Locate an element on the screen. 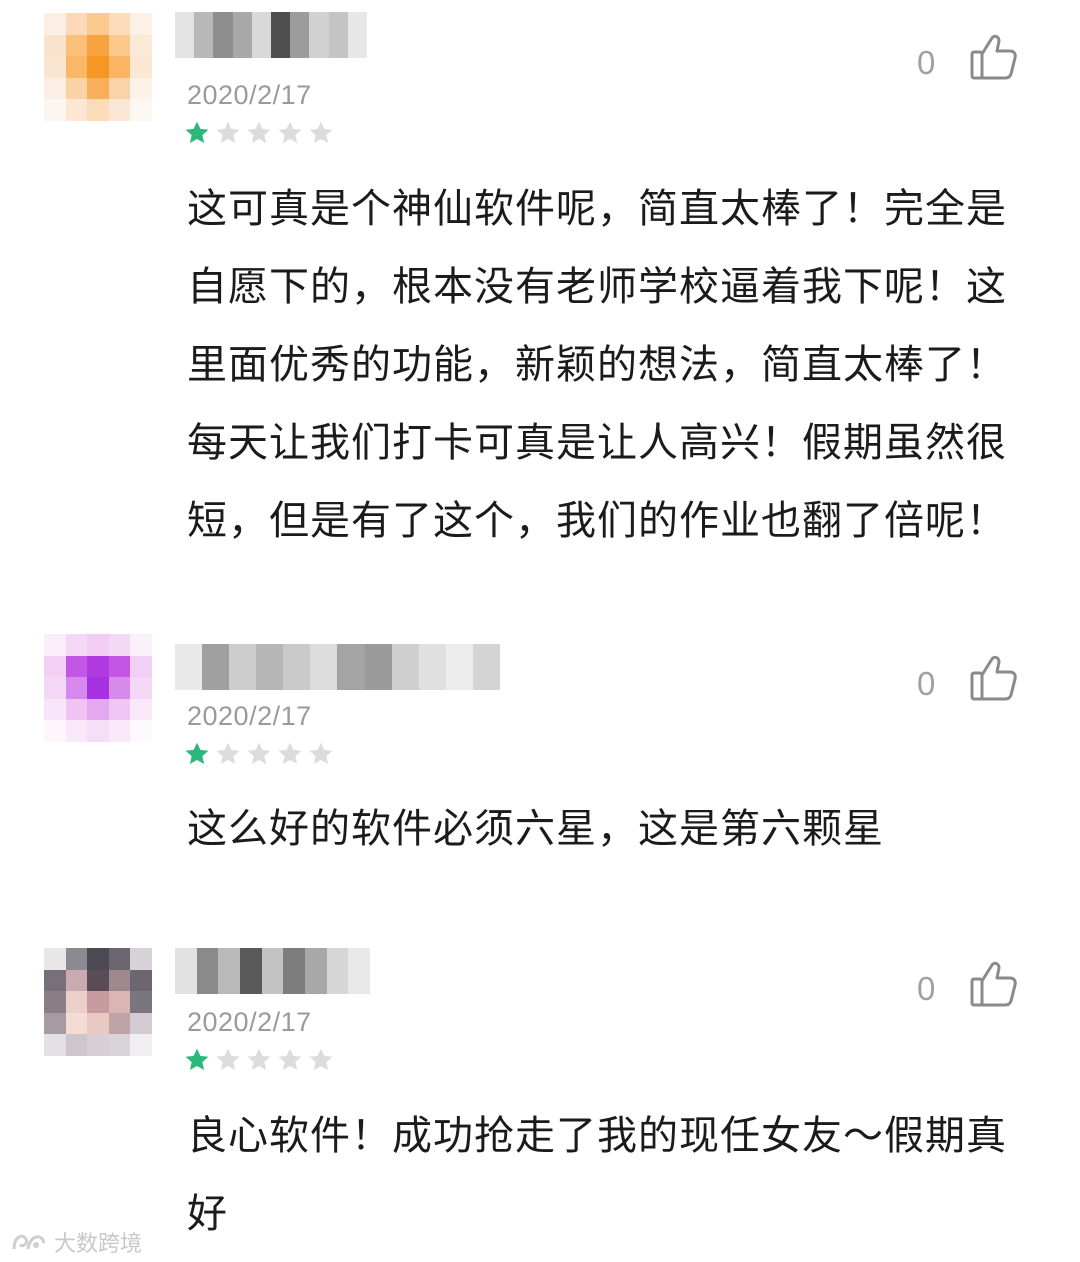 The height and width of the screenshot is (1262, 1080). watermark: 大数跨境 is located at coordinates (76, 1242).